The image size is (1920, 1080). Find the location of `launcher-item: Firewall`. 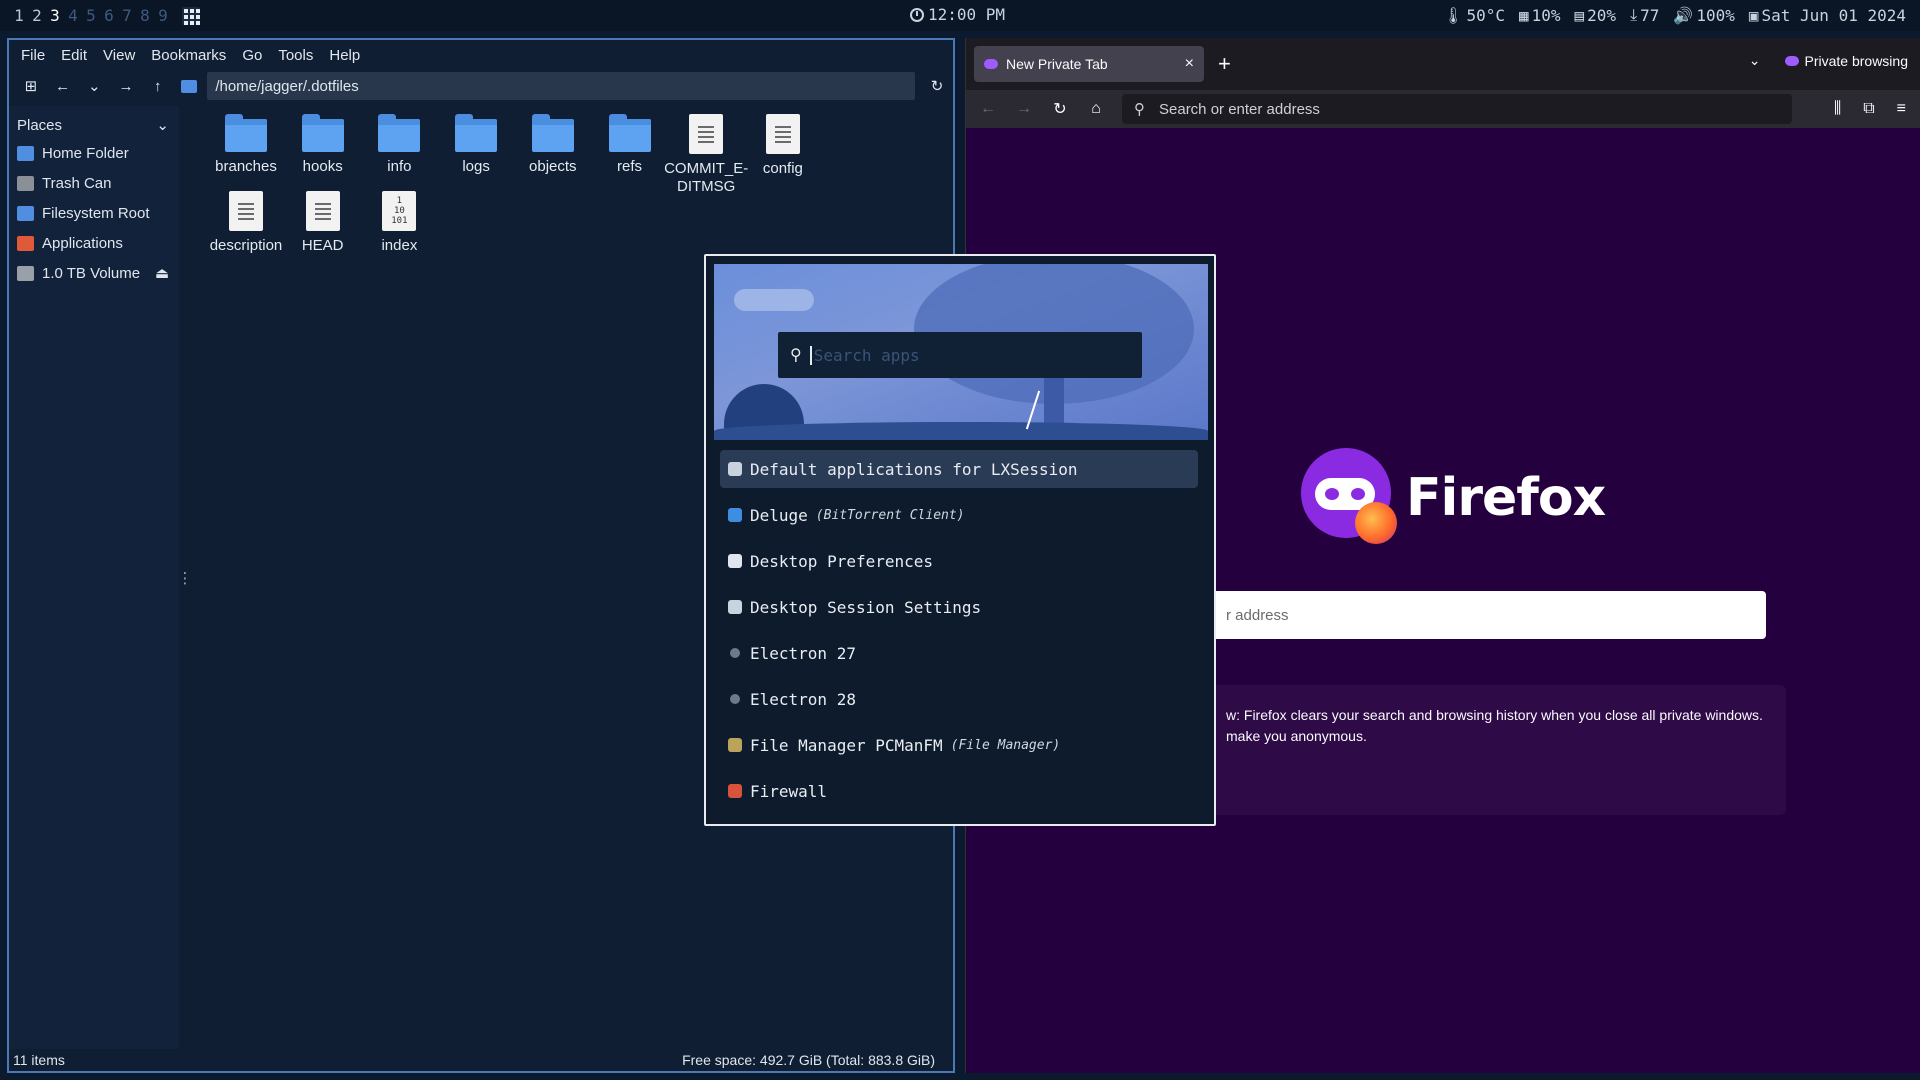

launcher-item: Firewall is located at coordinates (959, 791).